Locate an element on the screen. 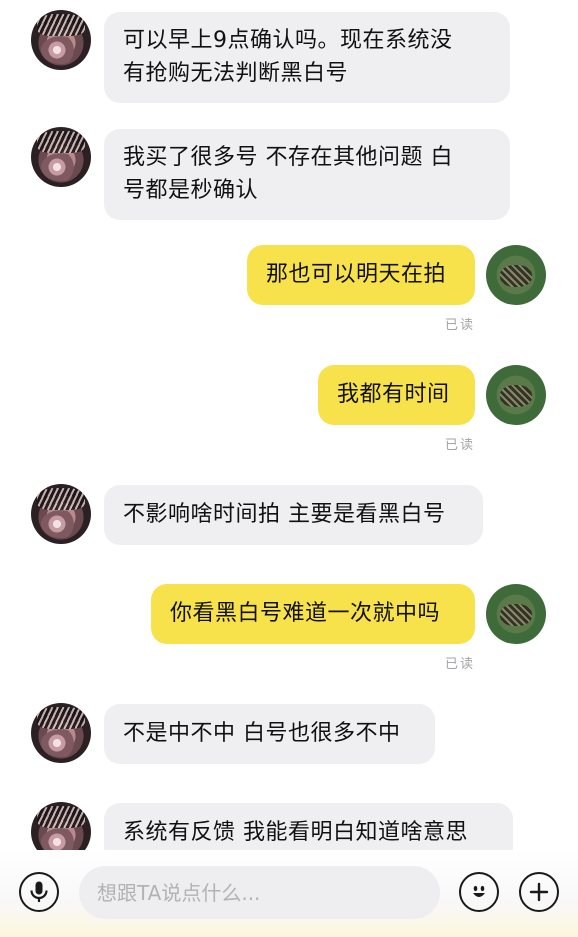 The image size is (578, 937). message-input is located at coordinates (259, 892).